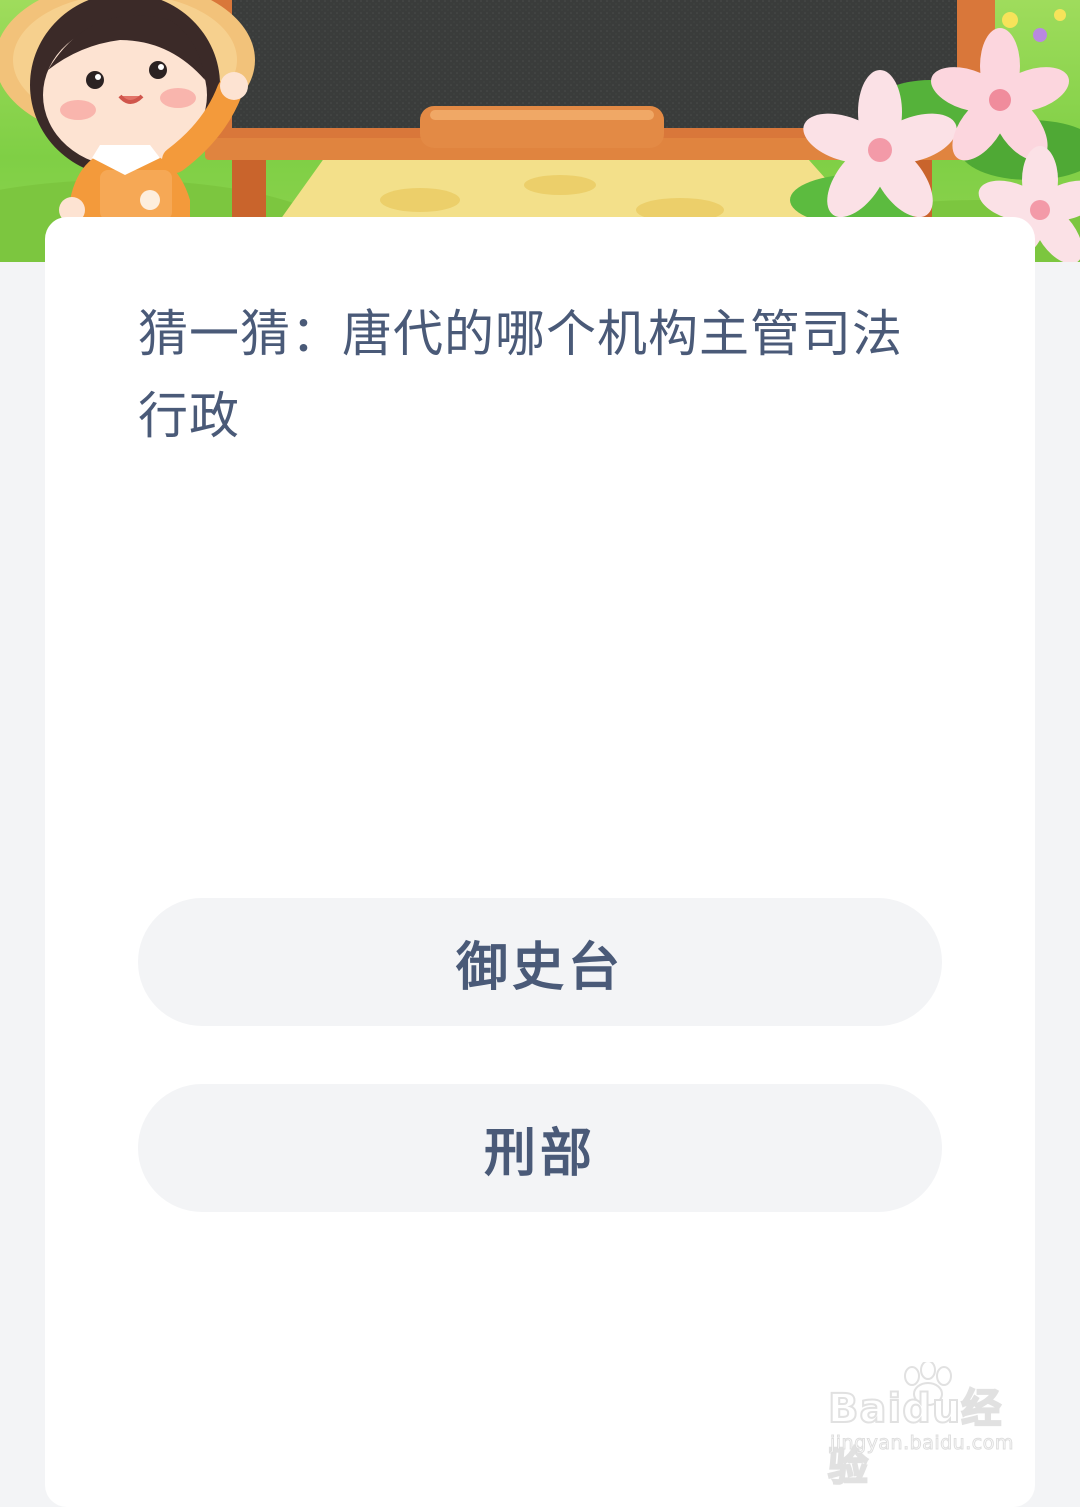  I want to click on question-text: 猜一猜：唐代的哪个机构主管司法行政, so click(520, 375).